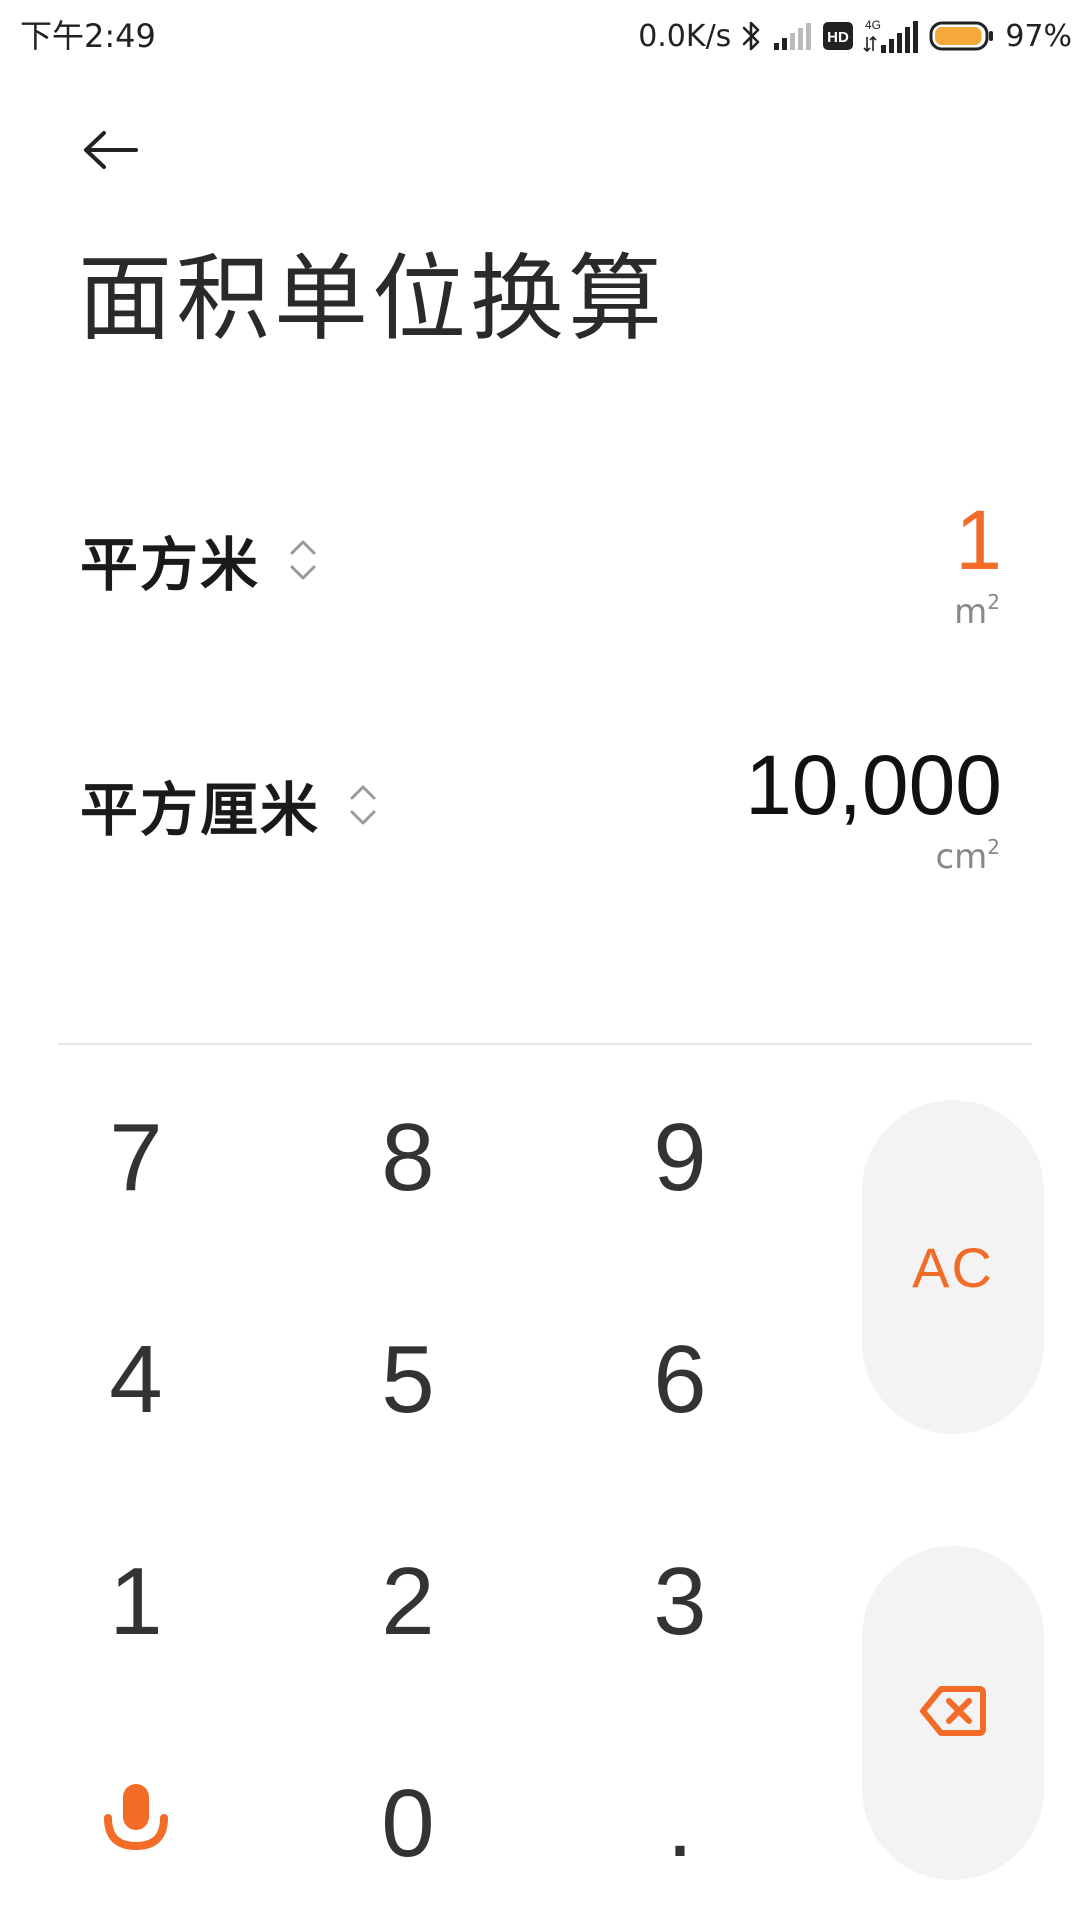 This screenshot has width=1080, height=1920. I want to click on arrow-left-icon, so click(110, 152).